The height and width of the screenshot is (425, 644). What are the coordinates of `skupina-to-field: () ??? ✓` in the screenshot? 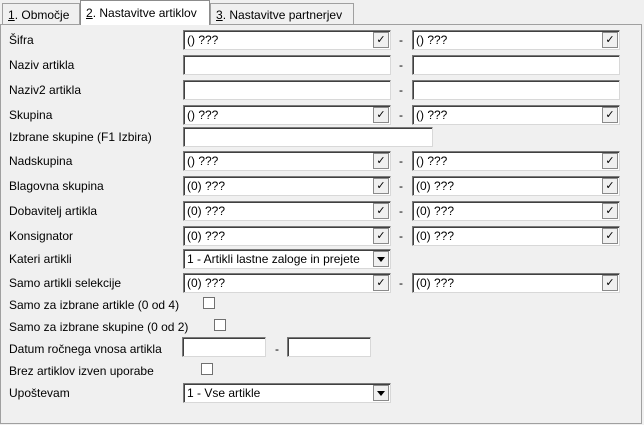 It's located at (516, 115).